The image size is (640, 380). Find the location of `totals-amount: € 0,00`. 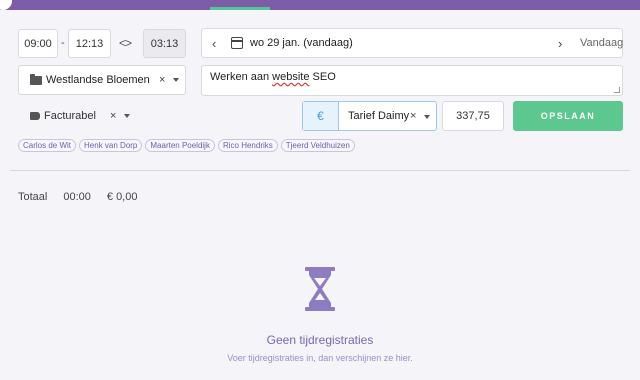

totals-amount: € 0,00 is located at coordinates (122, 197).